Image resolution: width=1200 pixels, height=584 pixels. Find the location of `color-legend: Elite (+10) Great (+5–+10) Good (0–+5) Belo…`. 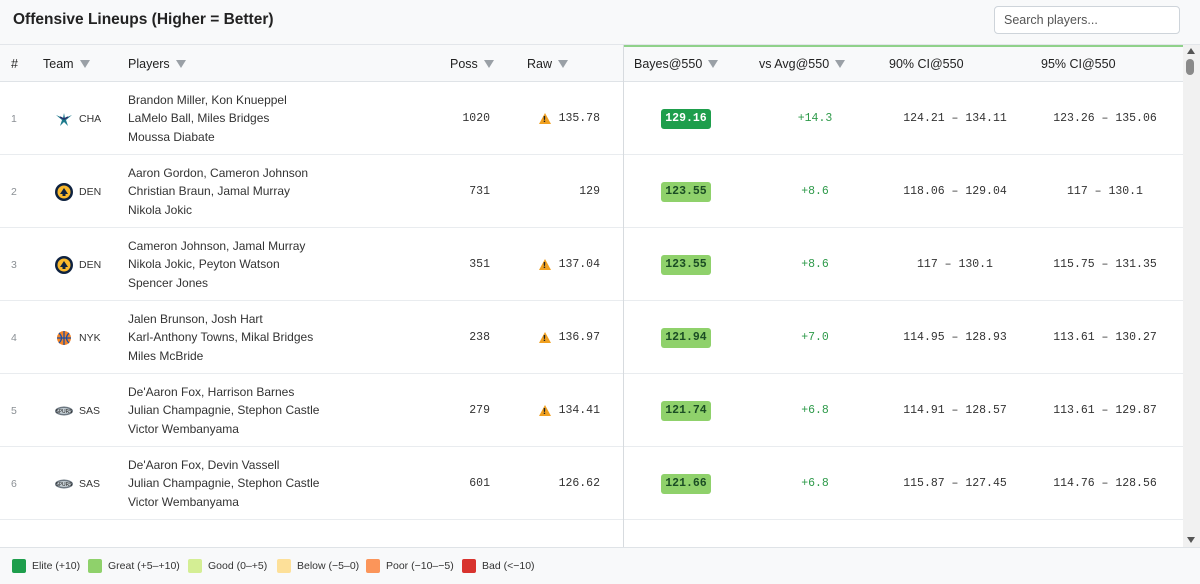

color-legend: Elite (+10) Great (+5–+10) Good (0–+5) Belo… is located at coordinates (600, 565).